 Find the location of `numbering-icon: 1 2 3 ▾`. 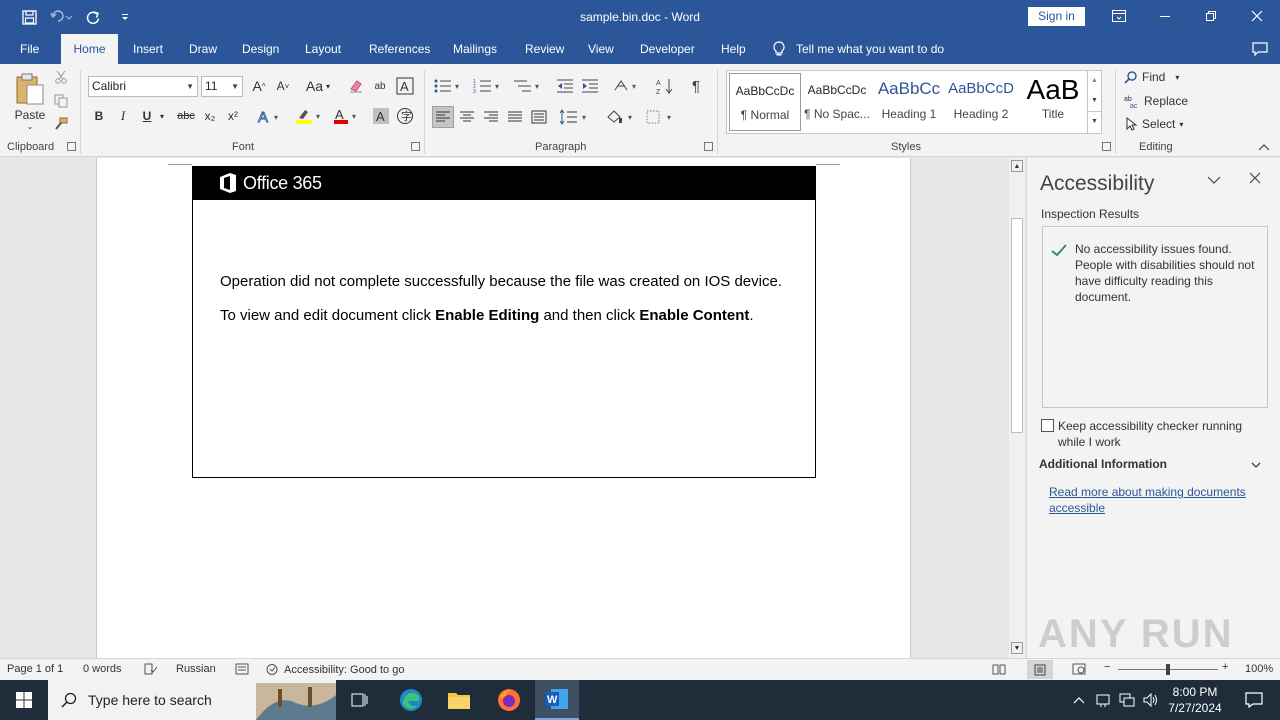

numbering-icon: 1 2 3 ▾ is located at coordinates (488, 86).